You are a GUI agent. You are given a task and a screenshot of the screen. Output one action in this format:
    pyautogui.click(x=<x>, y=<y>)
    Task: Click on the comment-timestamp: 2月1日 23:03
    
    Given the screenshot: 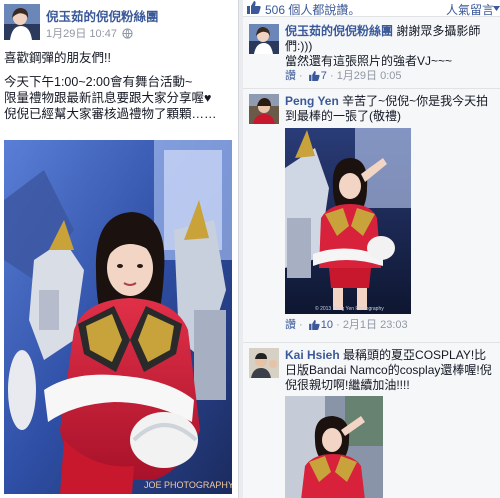 What is the action you would take?
    pyautogui.click(x=375, y=325)
    